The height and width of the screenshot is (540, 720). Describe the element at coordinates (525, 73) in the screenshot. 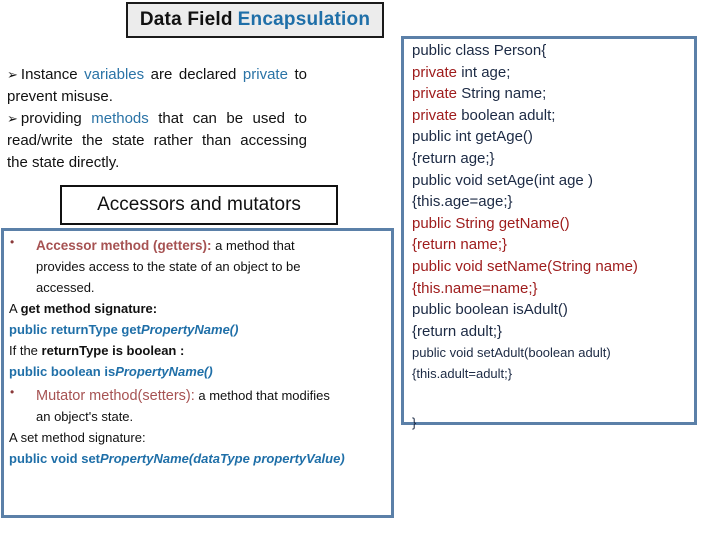

I see `code-line: private int age;` at that location.